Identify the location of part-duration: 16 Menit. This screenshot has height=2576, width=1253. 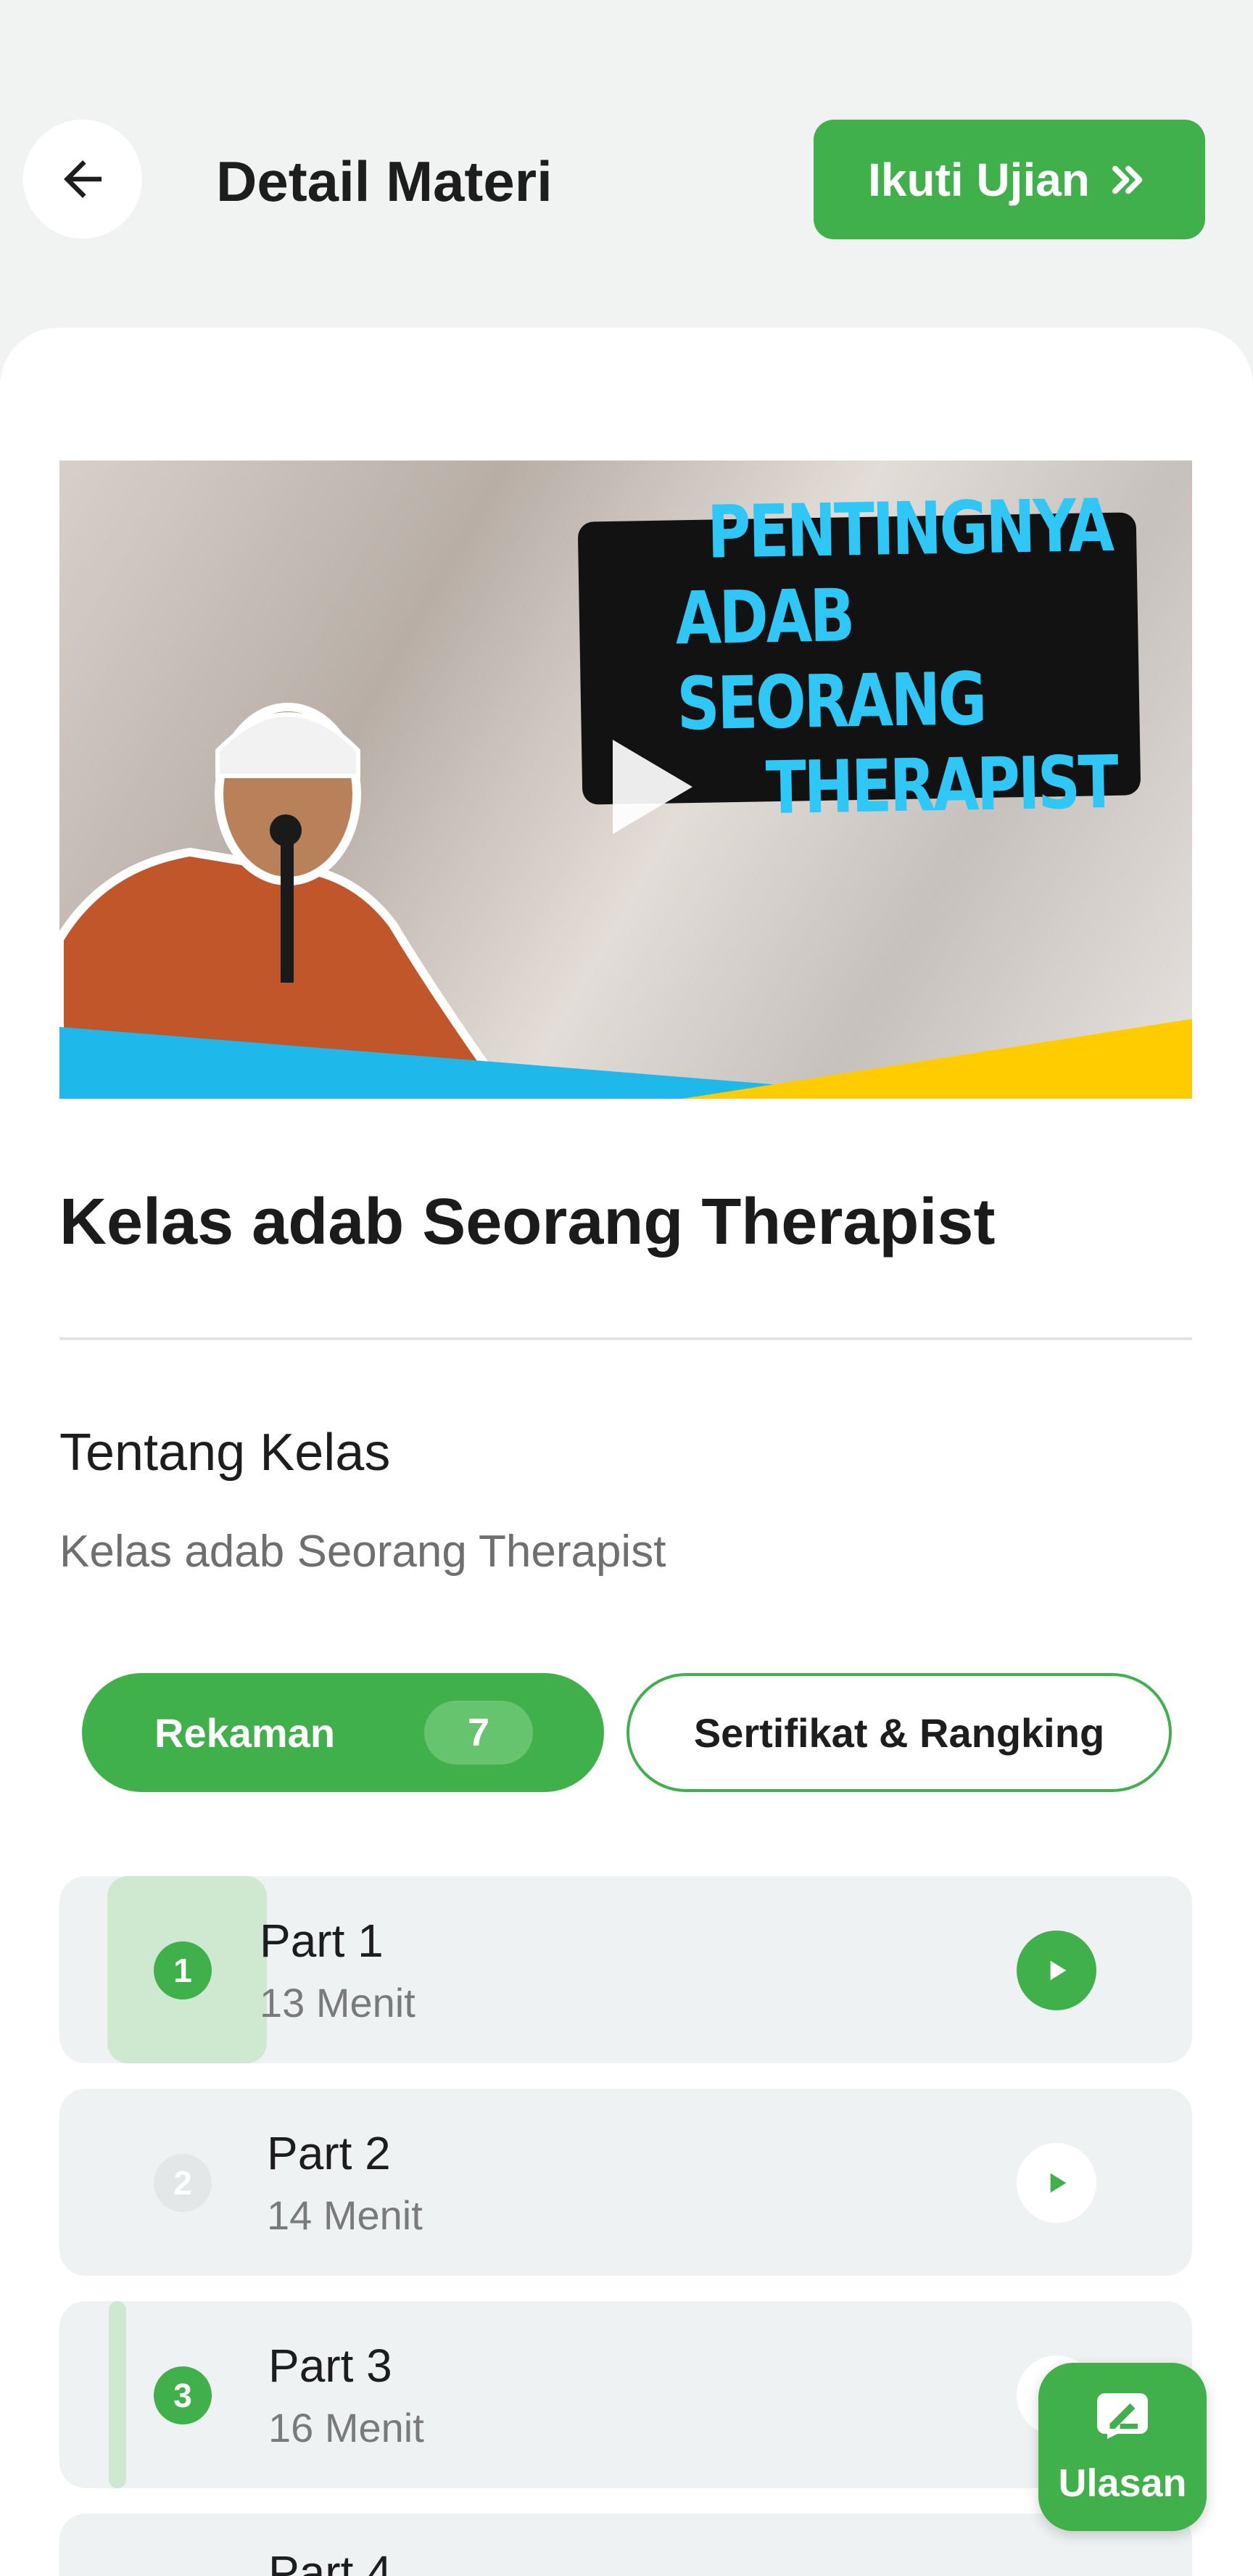
(346, 2428).